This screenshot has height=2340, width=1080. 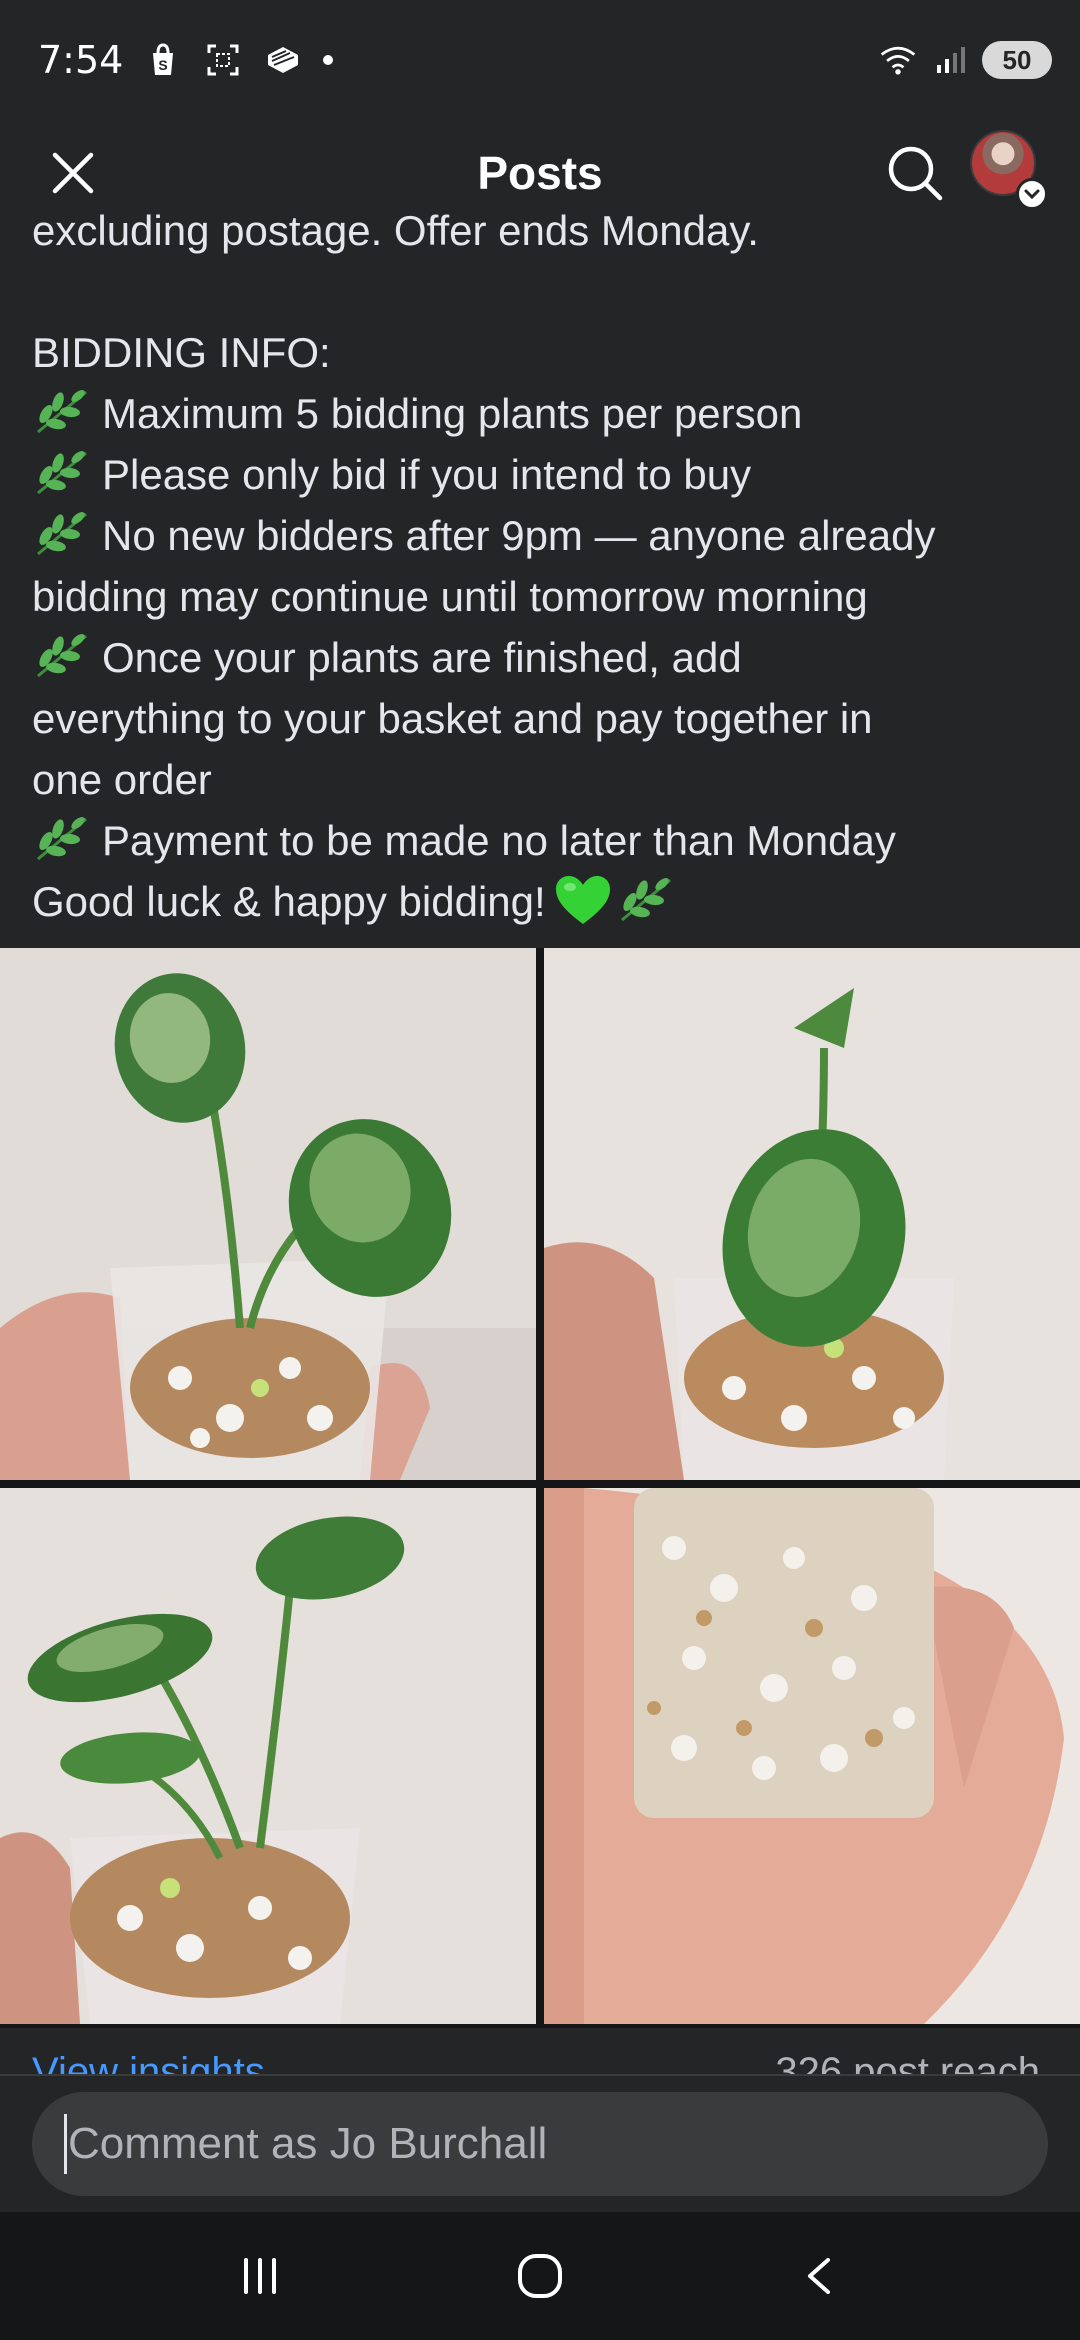 What do you see at coordinates (1032, 194) in the screenshot?
I see `chevron-down-icon` at bounding box center [1032, 194].